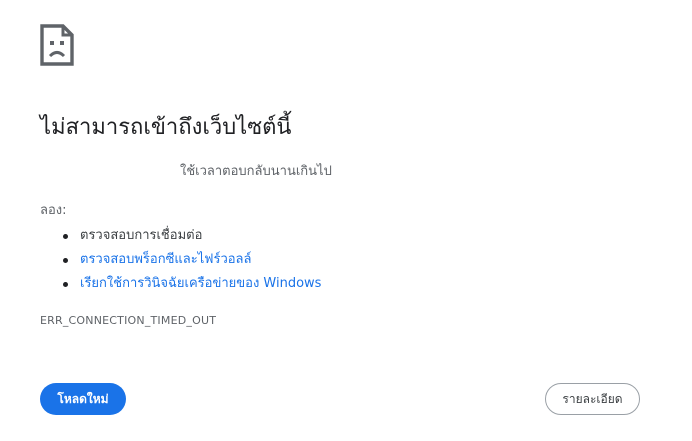  Describe the element at coordinates (165, 259) in the screenshot. I see `check-proxy-firewall-link: ตรวจสอบพร็อกซีและไฟร์วอลล์` at that location.